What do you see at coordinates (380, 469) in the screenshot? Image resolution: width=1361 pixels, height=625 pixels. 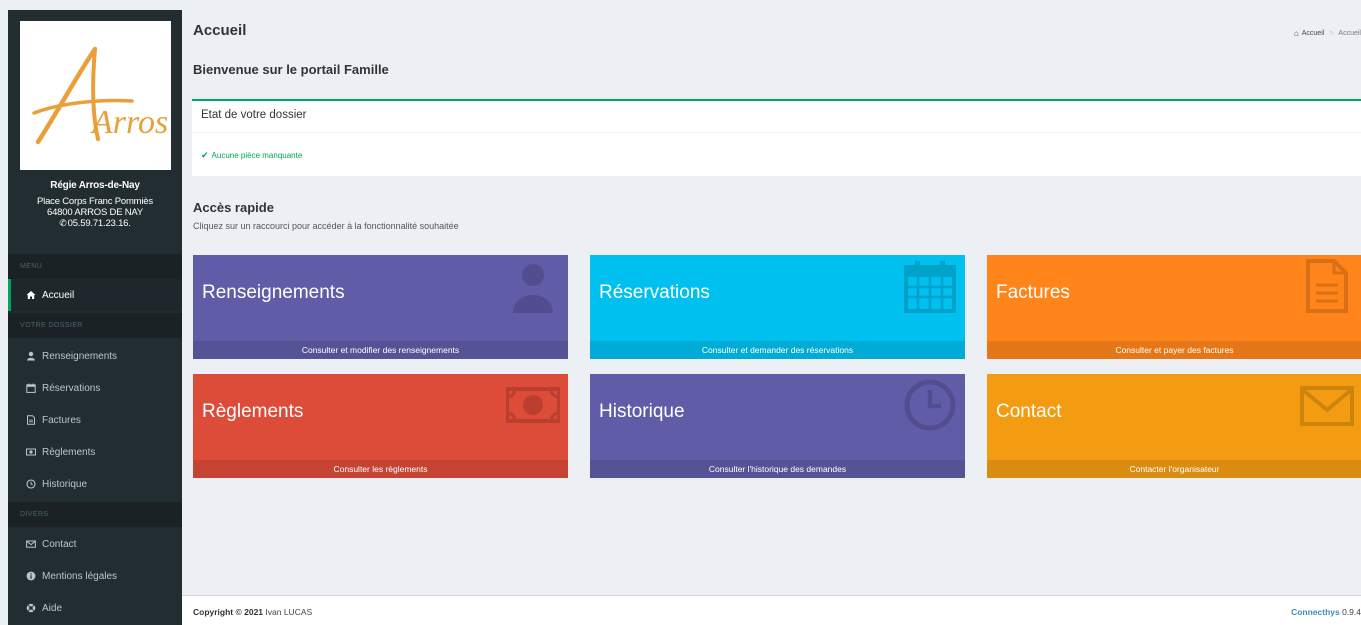 I see `tile-footer: Consulter les règlements` at bounding box center [380, 469].